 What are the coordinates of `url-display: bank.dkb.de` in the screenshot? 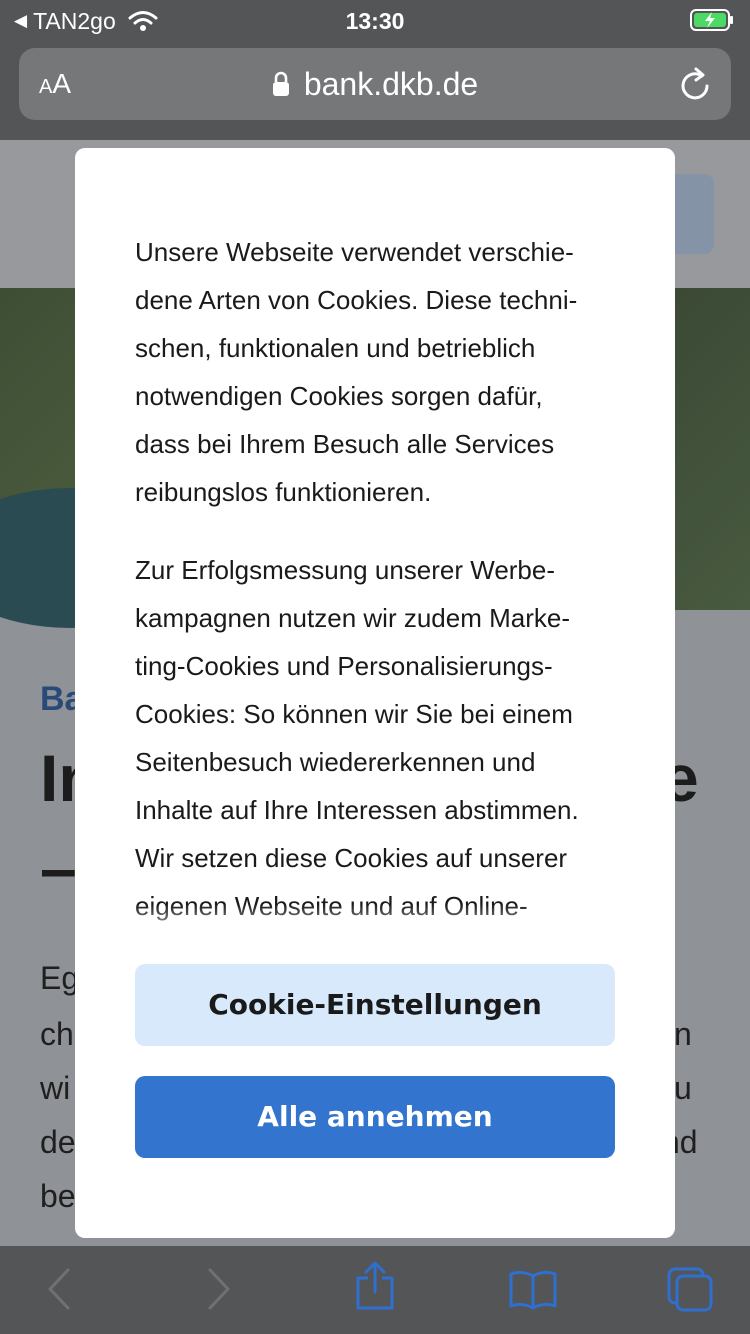 It's located at (375, 84).